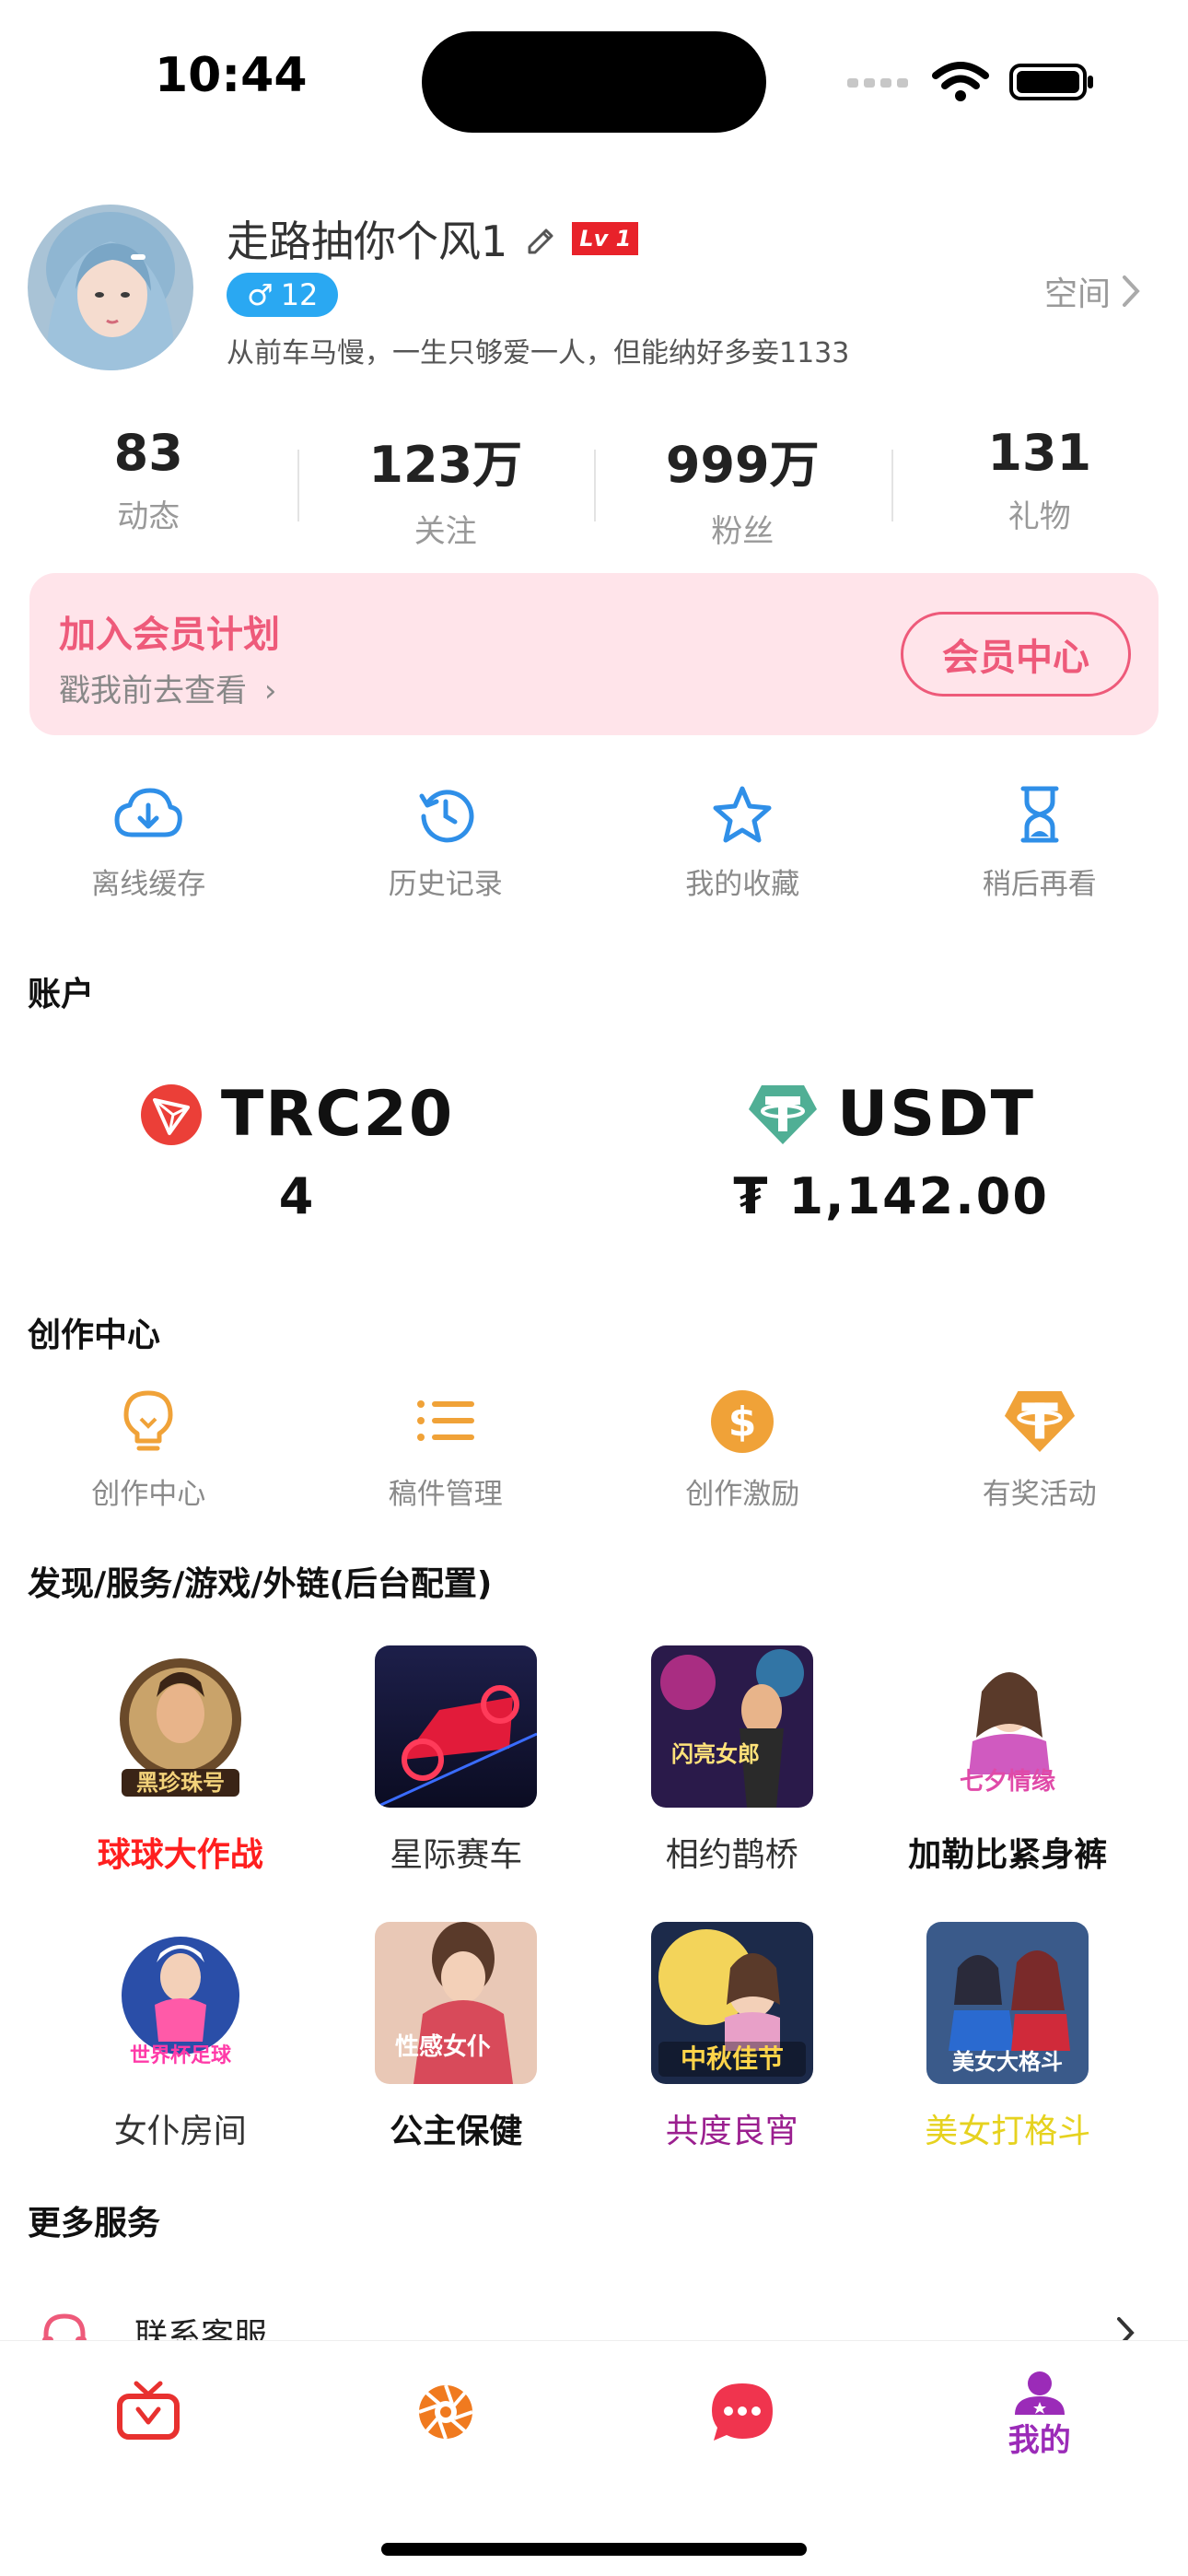 The width and height of the screenshot is (1188, 2576). Describe the element at coordinates (594, 2549) in the screenshot. I see `home-indicator` at that location.